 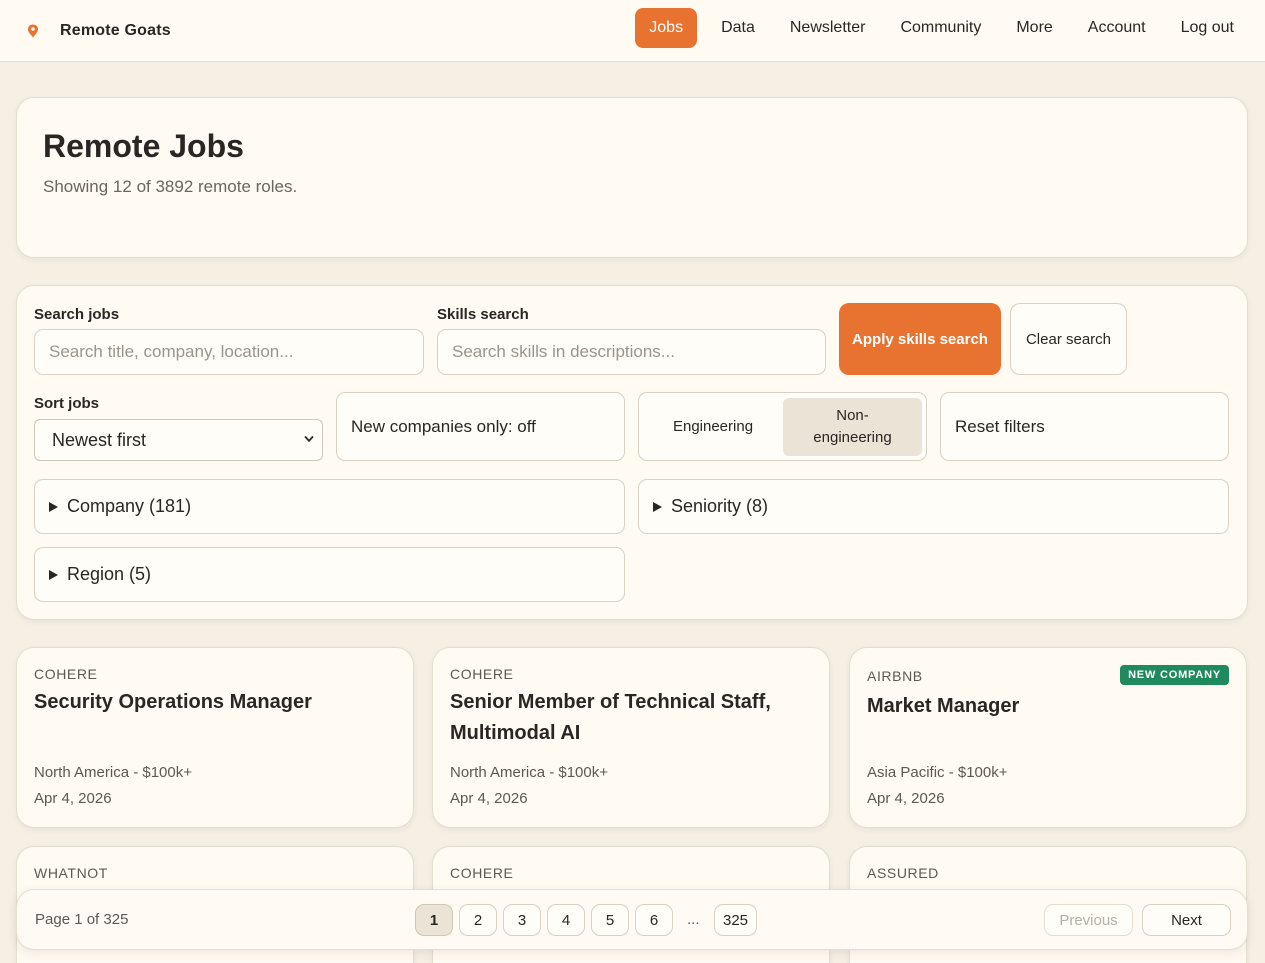 I want to click on sort-value: Newest first, so click(x=99, y=439).